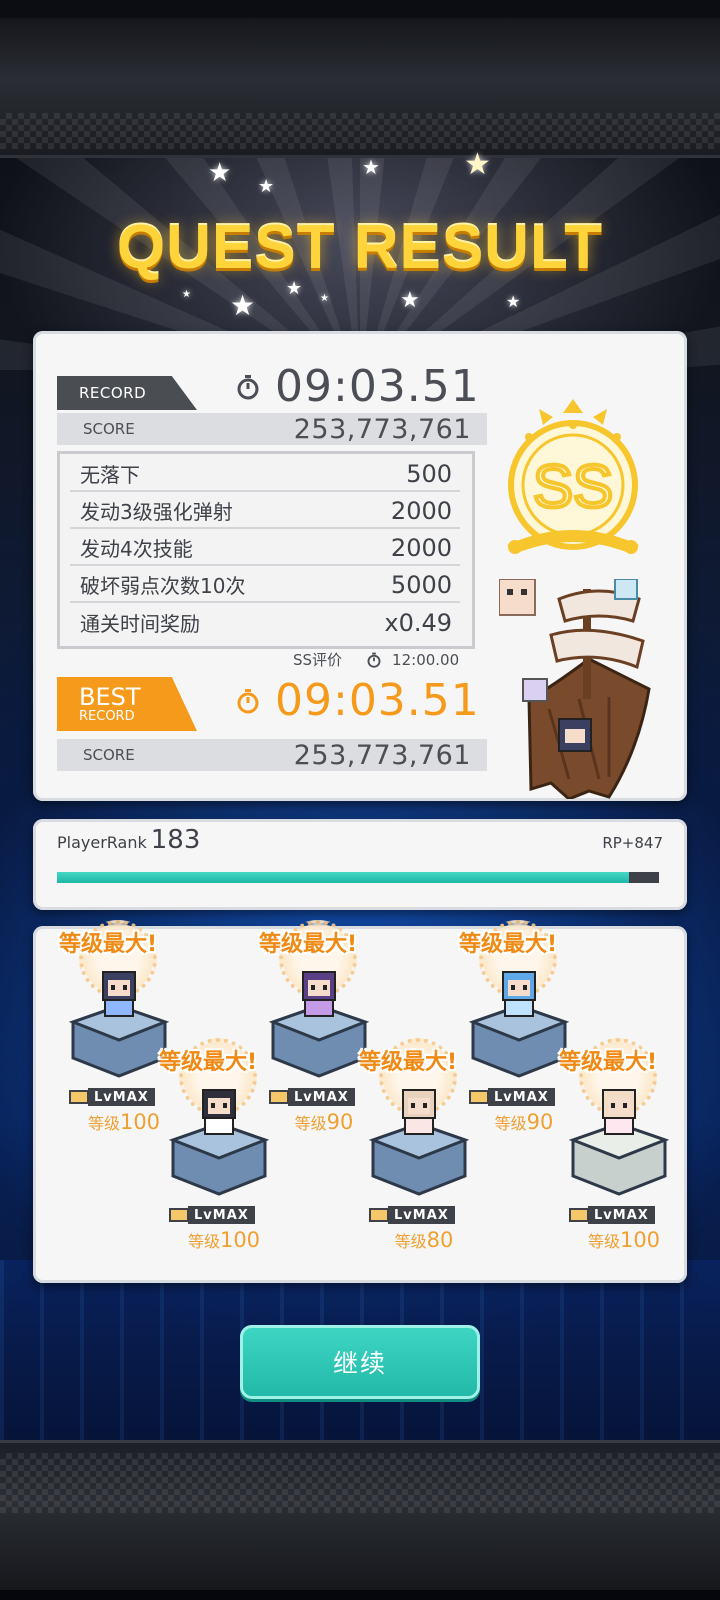  What do you see at coordinates (377, 700) in the screenshot?
I see `best-time-value: 09:03.51` at bounding box center [377, 700].